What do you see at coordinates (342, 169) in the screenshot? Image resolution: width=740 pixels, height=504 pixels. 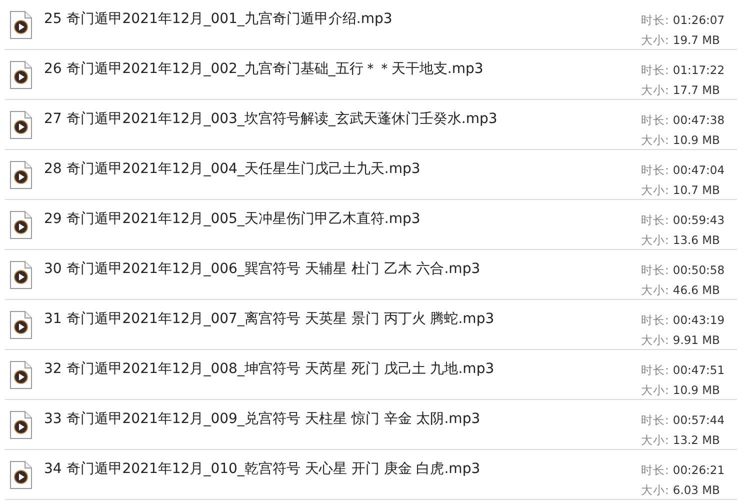 I see `file-name: 28 奇门遁甲2021年12月_004_天任星生门戊己土九天.mp3` at bounding box center [342, 169].